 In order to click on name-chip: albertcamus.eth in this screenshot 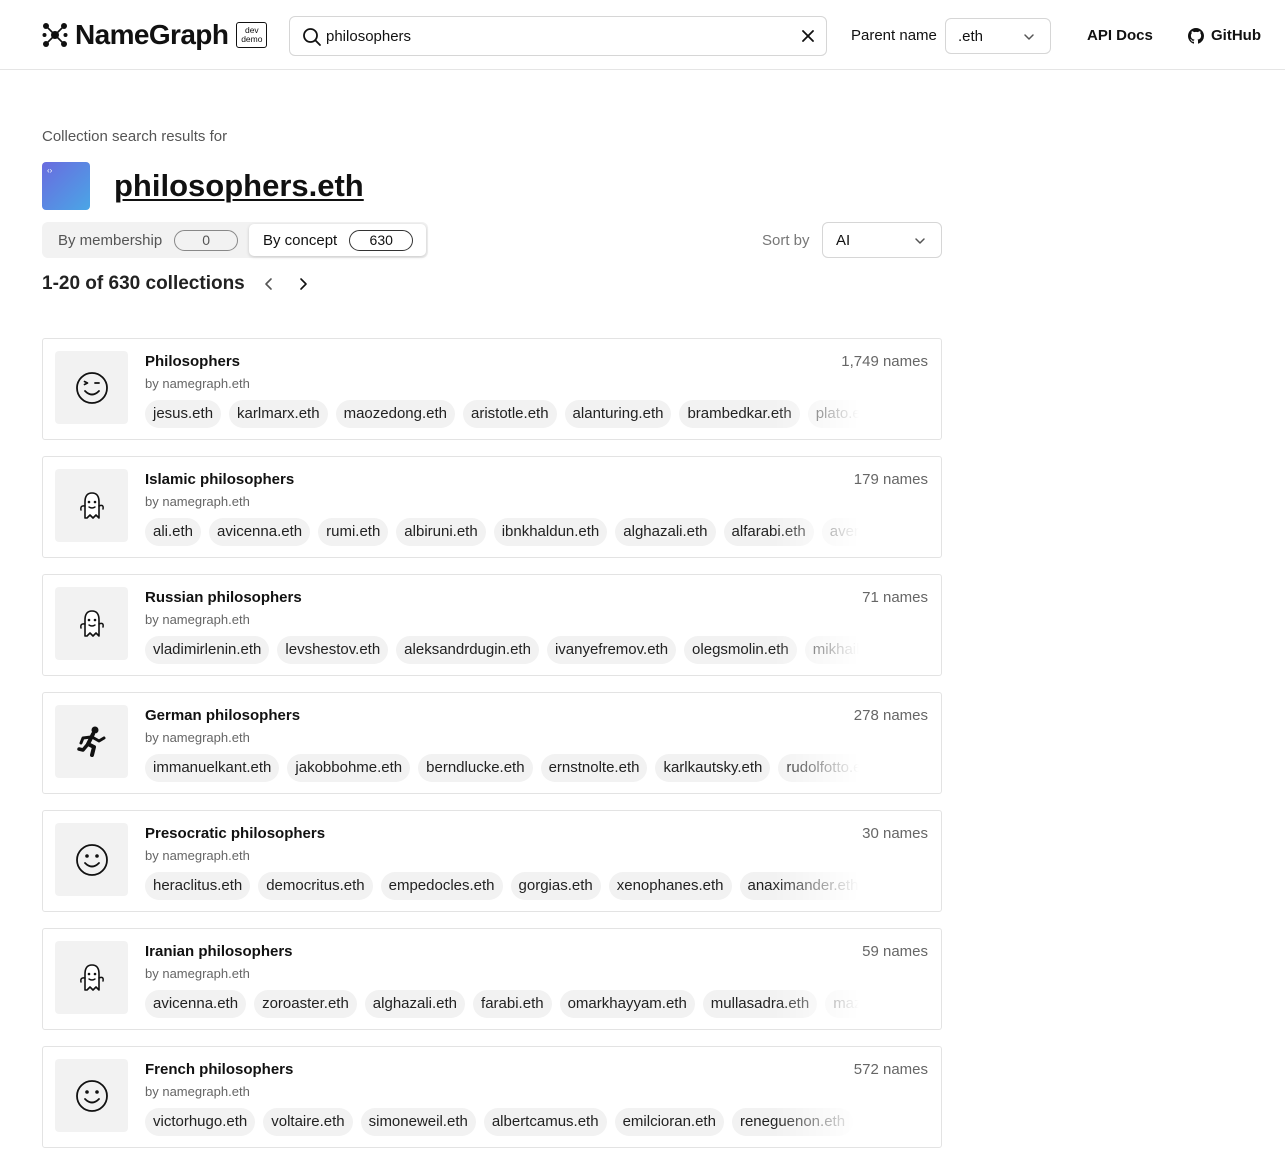, I will do `click(545, 1122)`.